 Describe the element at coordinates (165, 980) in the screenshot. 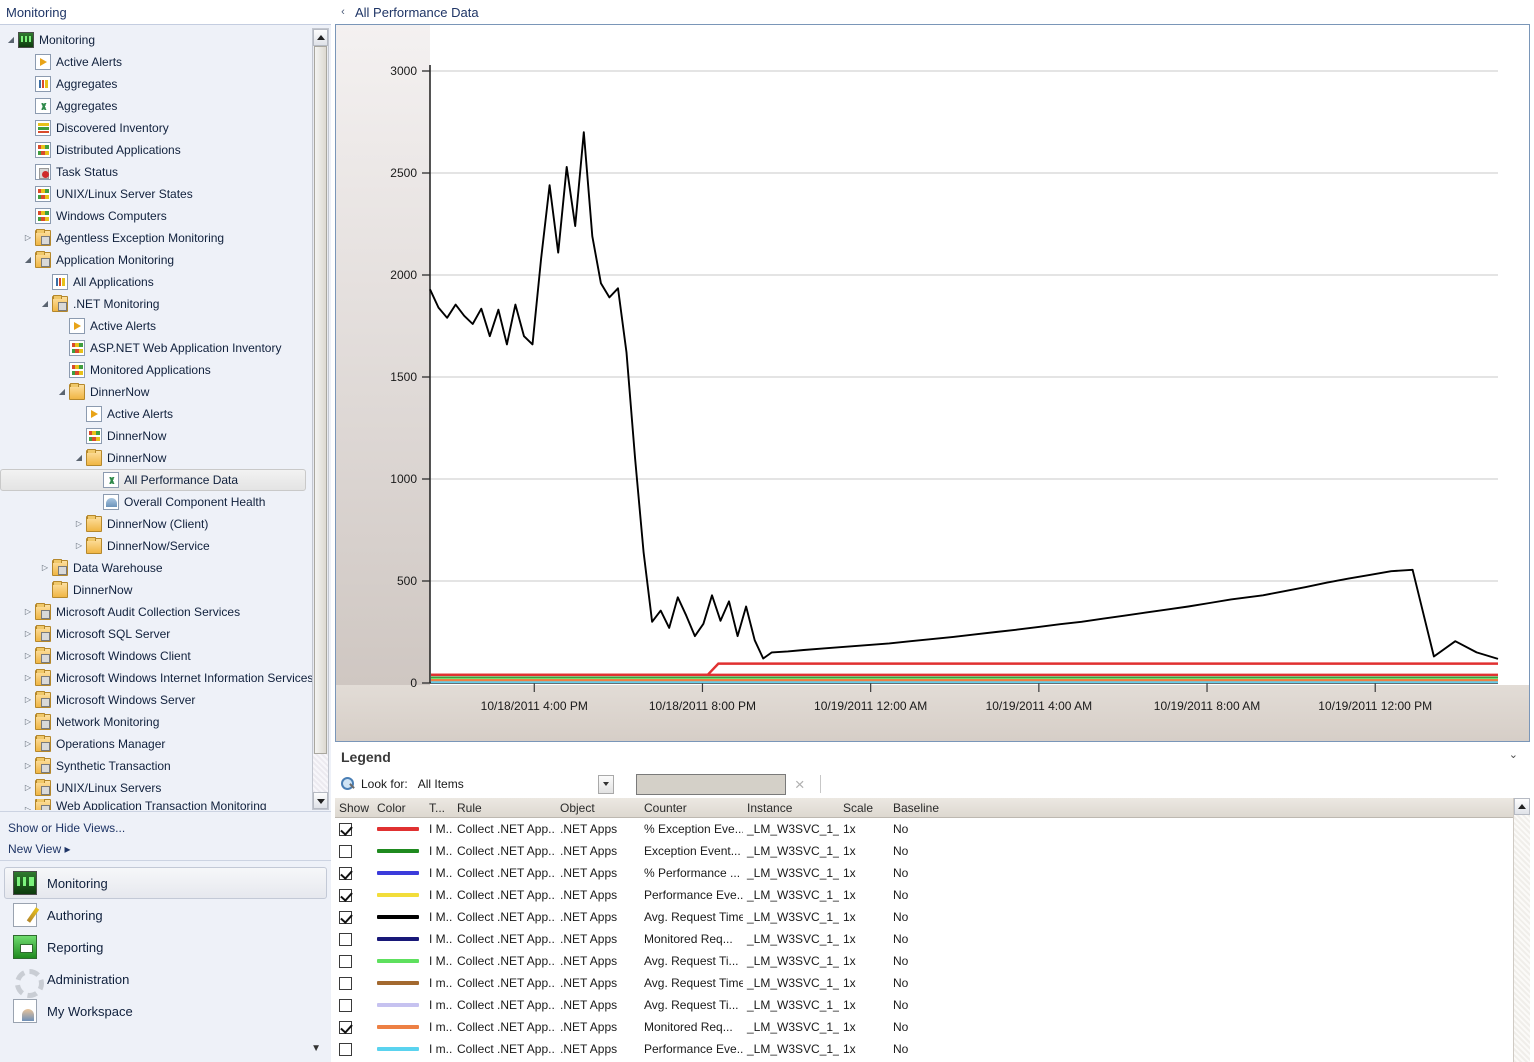

I see `nav-button-administration: Administration` at that location.